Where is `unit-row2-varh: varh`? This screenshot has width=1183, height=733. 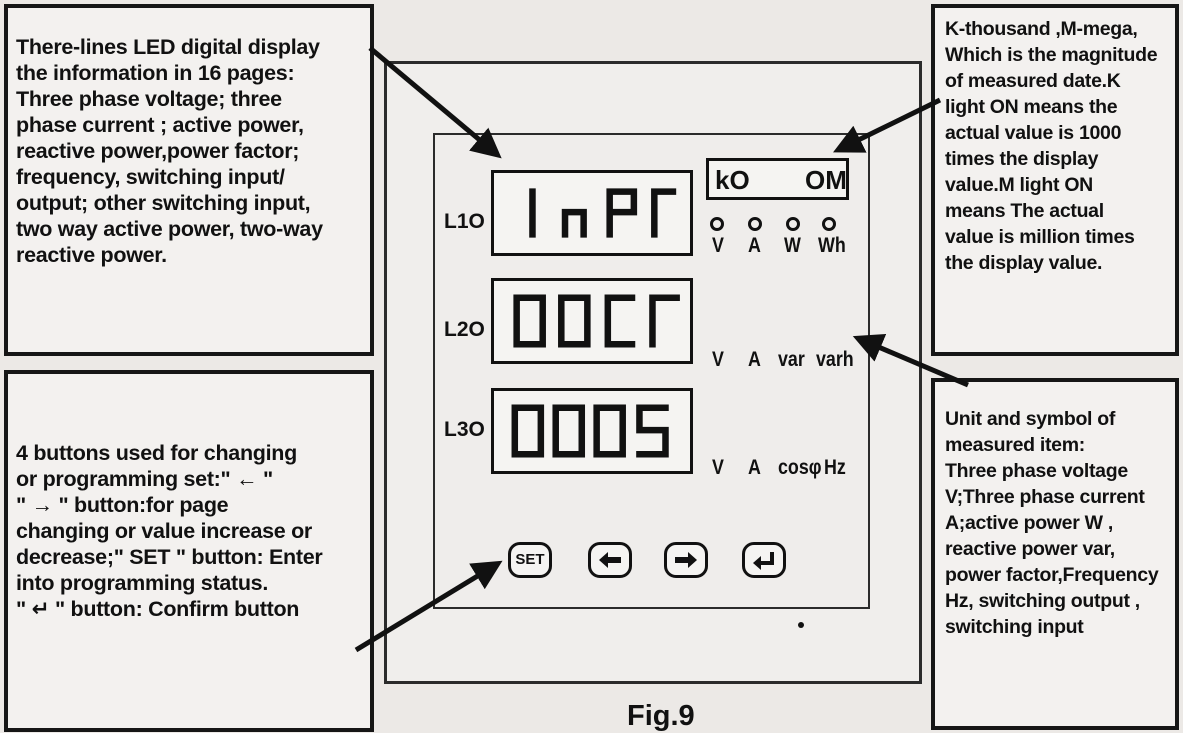
unit-row2-varh: varh is located at coordinates (835, 359).